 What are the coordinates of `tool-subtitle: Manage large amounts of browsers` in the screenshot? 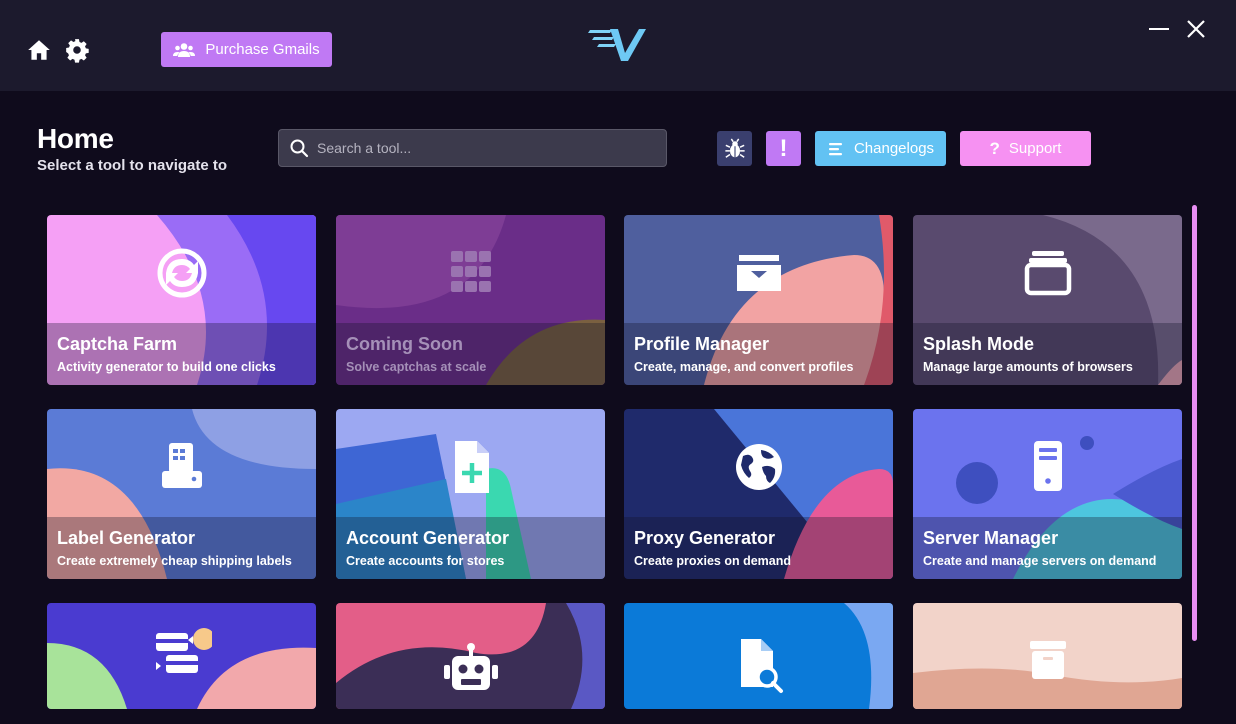 It's located at (1028, 367).